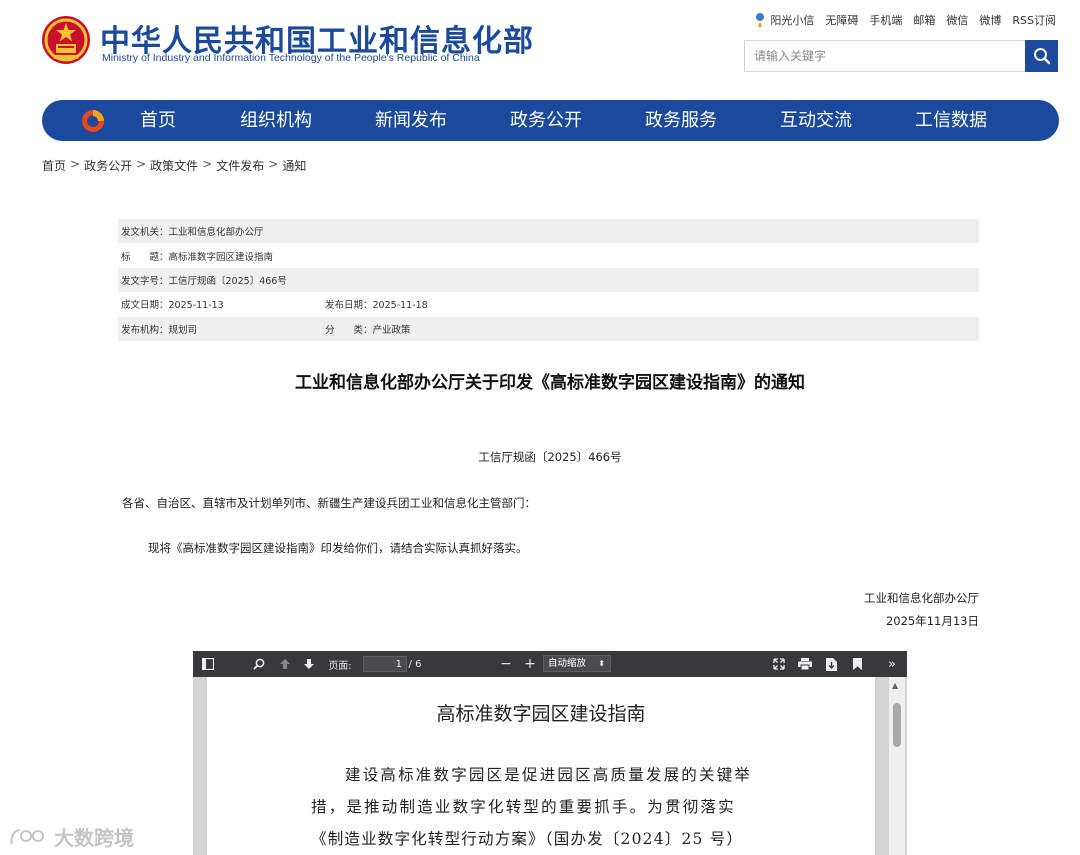 Image resolution: width=1080 pixels, height=855 pixels. I want to click on print-icon, so click(805, 664).